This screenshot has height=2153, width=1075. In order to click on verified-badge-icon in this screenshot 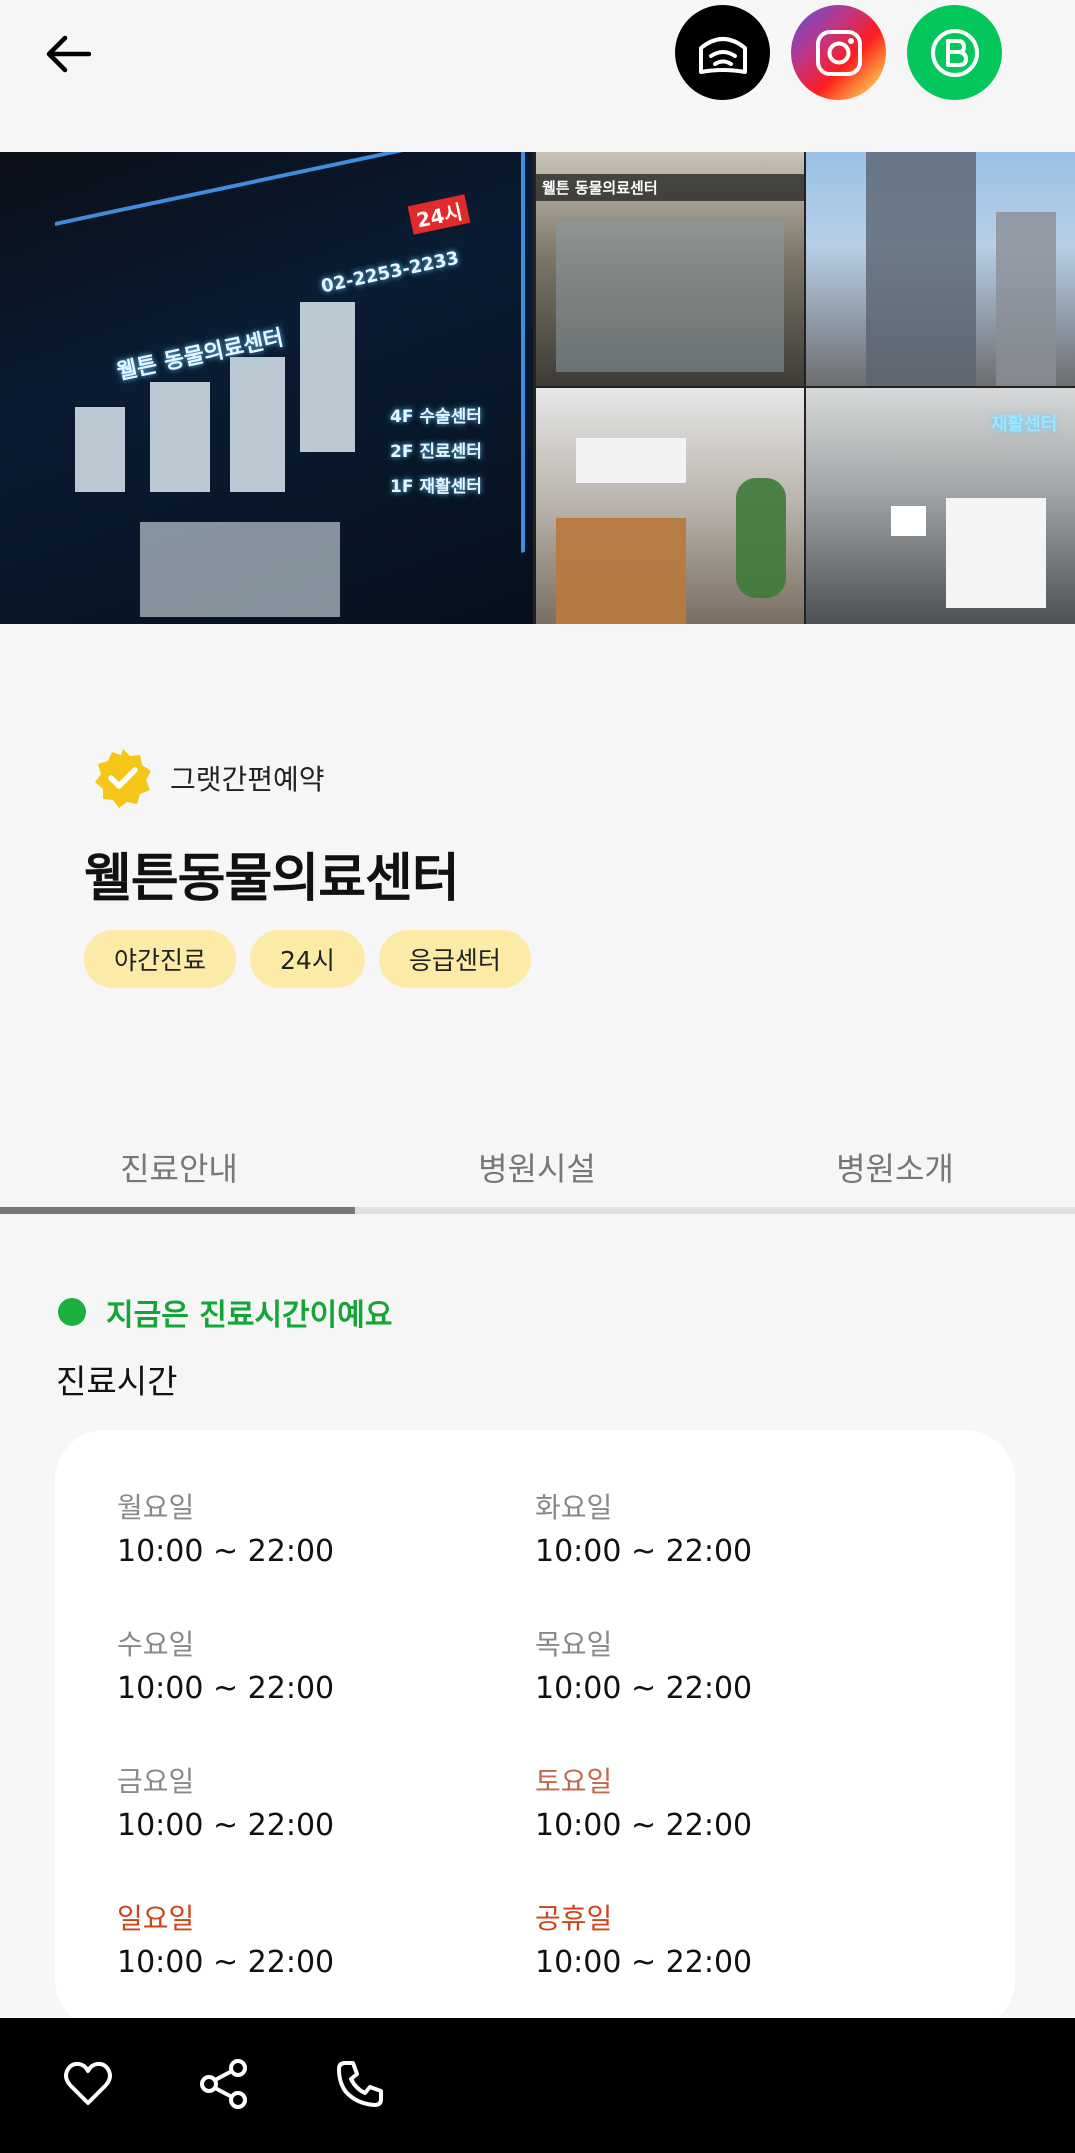, I will do `click(123, 778)`.